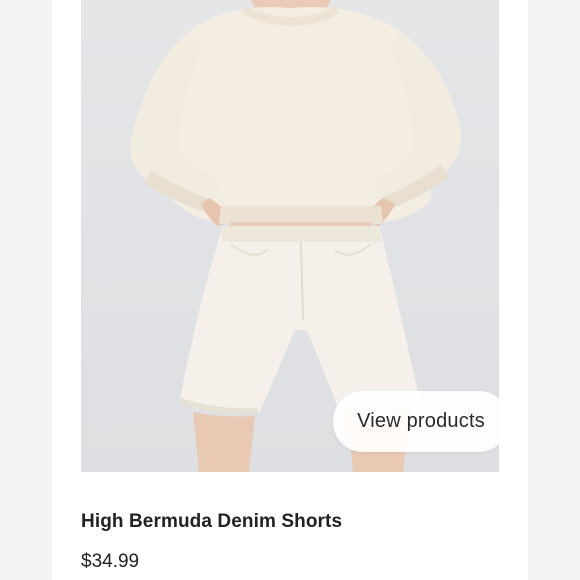  I want to click on product-price: $34.99, so click(110, 561).